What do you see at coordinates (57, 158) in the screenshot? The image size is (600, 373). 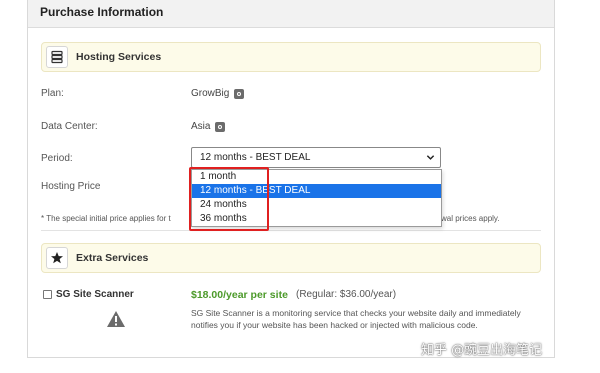 I see `period-label: Period:` at bounding box center [57, 158].